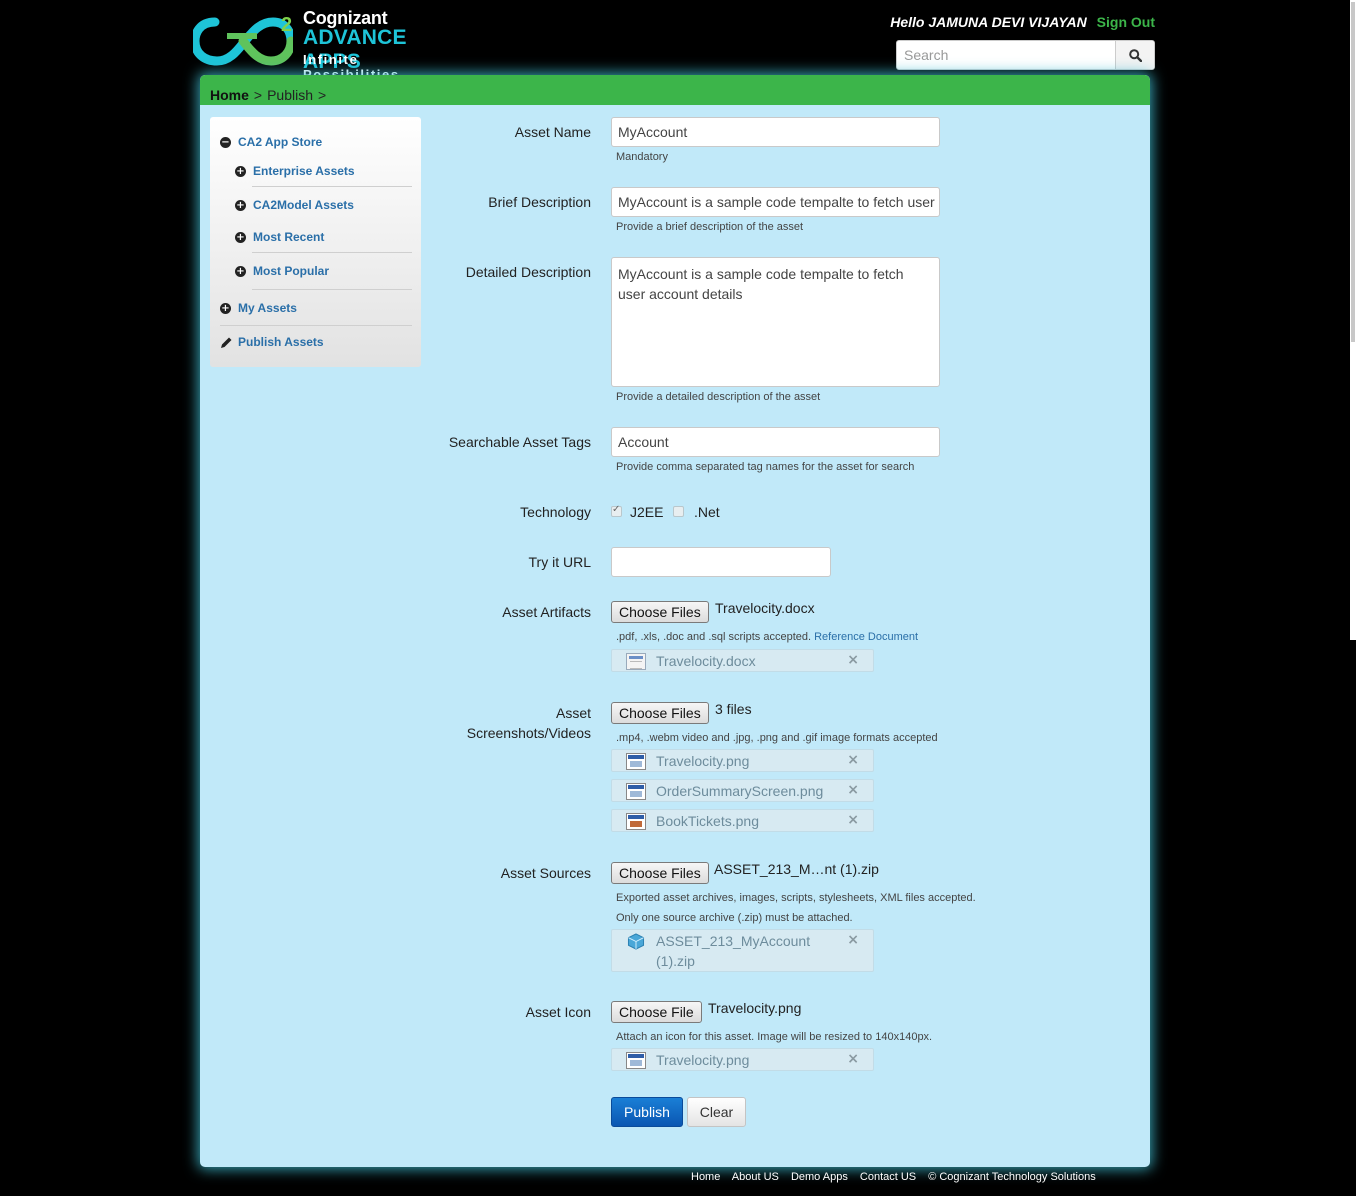  What do you see at coordinates (707, 512) in the screenshot?
I see `dotnet-checkbox-label: .Net` at bounding box center [707, 512].